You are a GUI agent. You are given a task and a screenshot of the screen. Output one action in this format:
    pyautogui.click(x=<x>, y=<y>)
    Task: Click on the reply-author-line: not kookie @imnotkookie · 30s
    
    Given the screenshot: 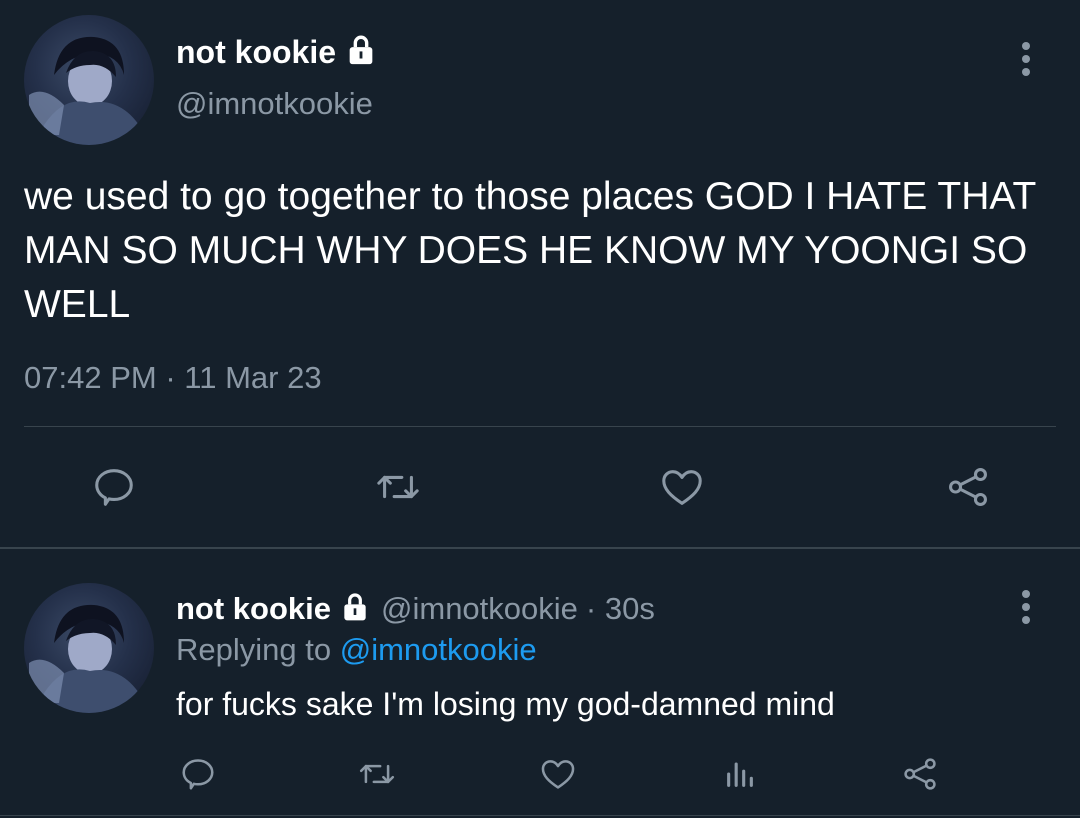 What is the action you would take?
    pyautogui.click(x=415, y=609)
    